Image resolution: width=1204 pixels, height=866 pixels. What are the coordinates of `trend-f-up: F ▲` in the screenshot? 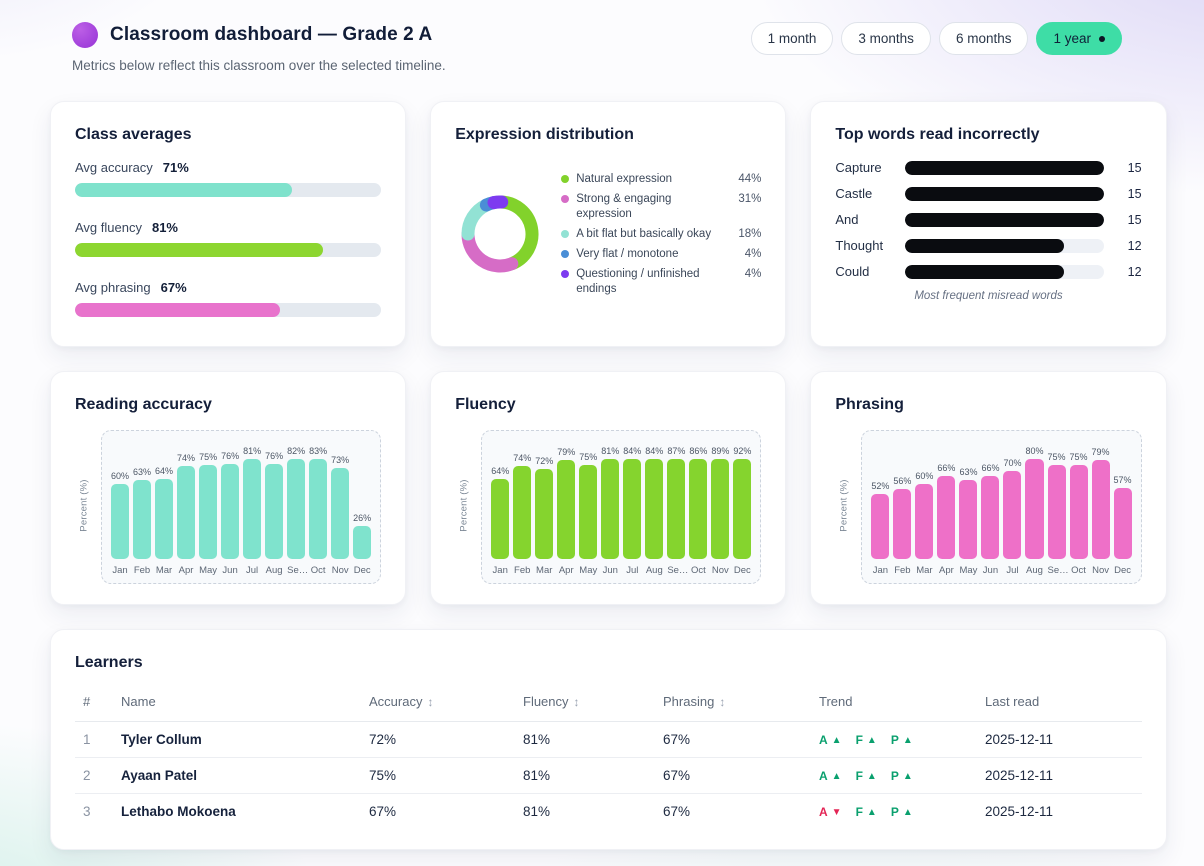 It's located at (866, 776).